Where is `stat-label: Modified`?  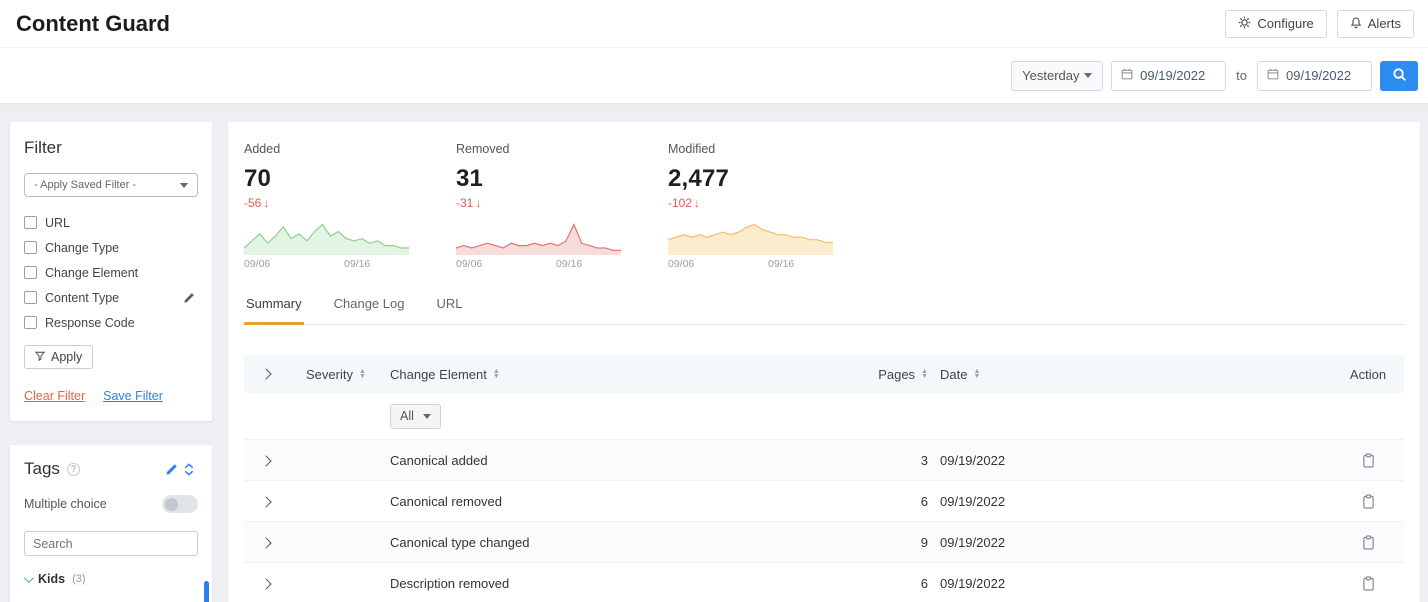
stat-label: Modified is located at coordinates (692, 149).